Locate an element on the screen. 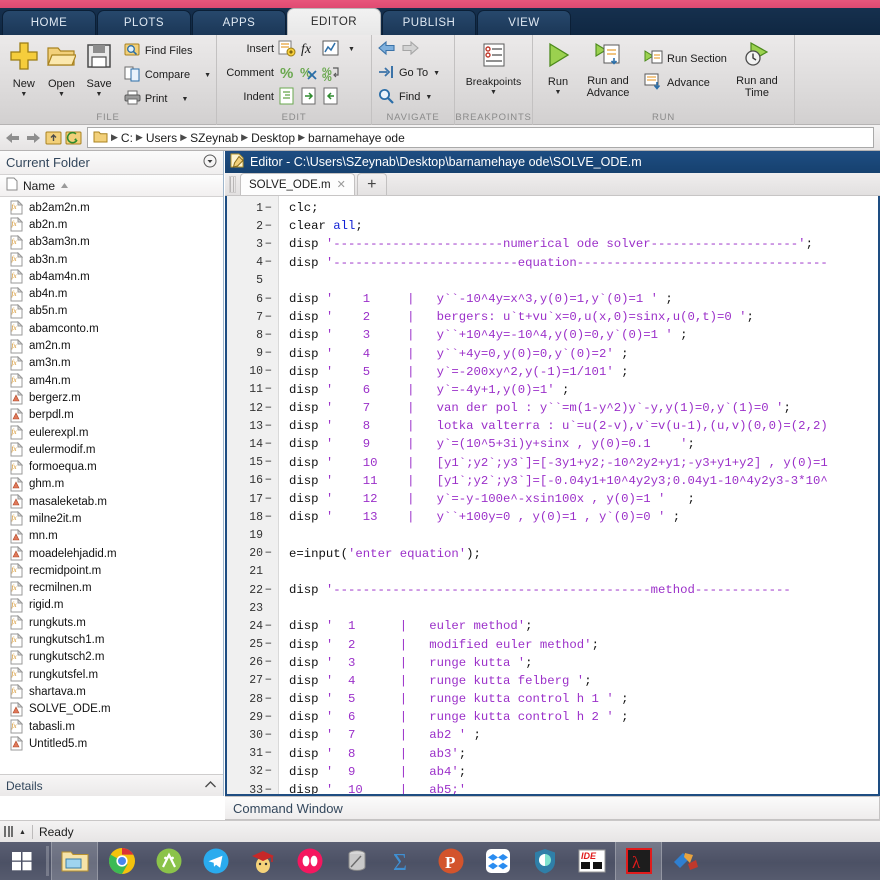 The image size is (880, 880). list-item: fx shartava.m is located at coordinates (111, 691).